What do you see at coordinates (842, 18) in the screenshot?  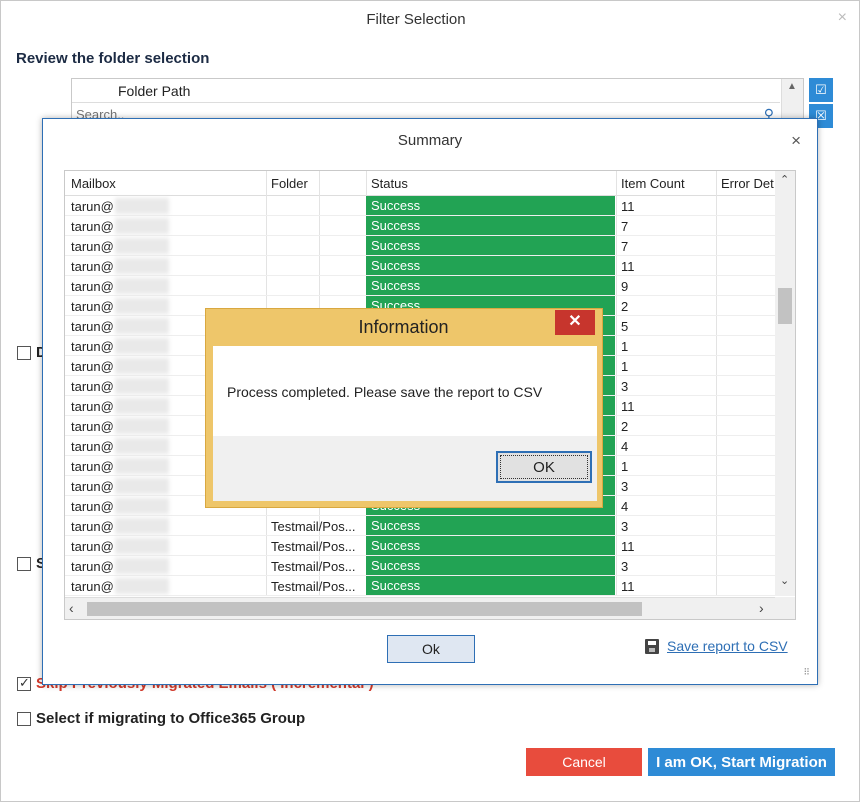 I see `close-icon: ×` at bounding box center [842, 18].